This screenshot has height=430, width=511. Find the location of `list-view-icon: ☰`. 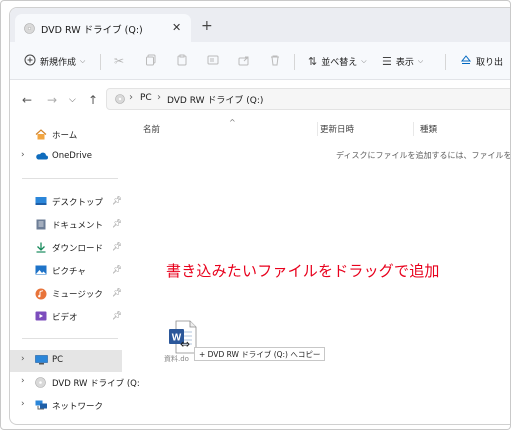

list-view-icon: ☰ is located at coordinates (387, 61).